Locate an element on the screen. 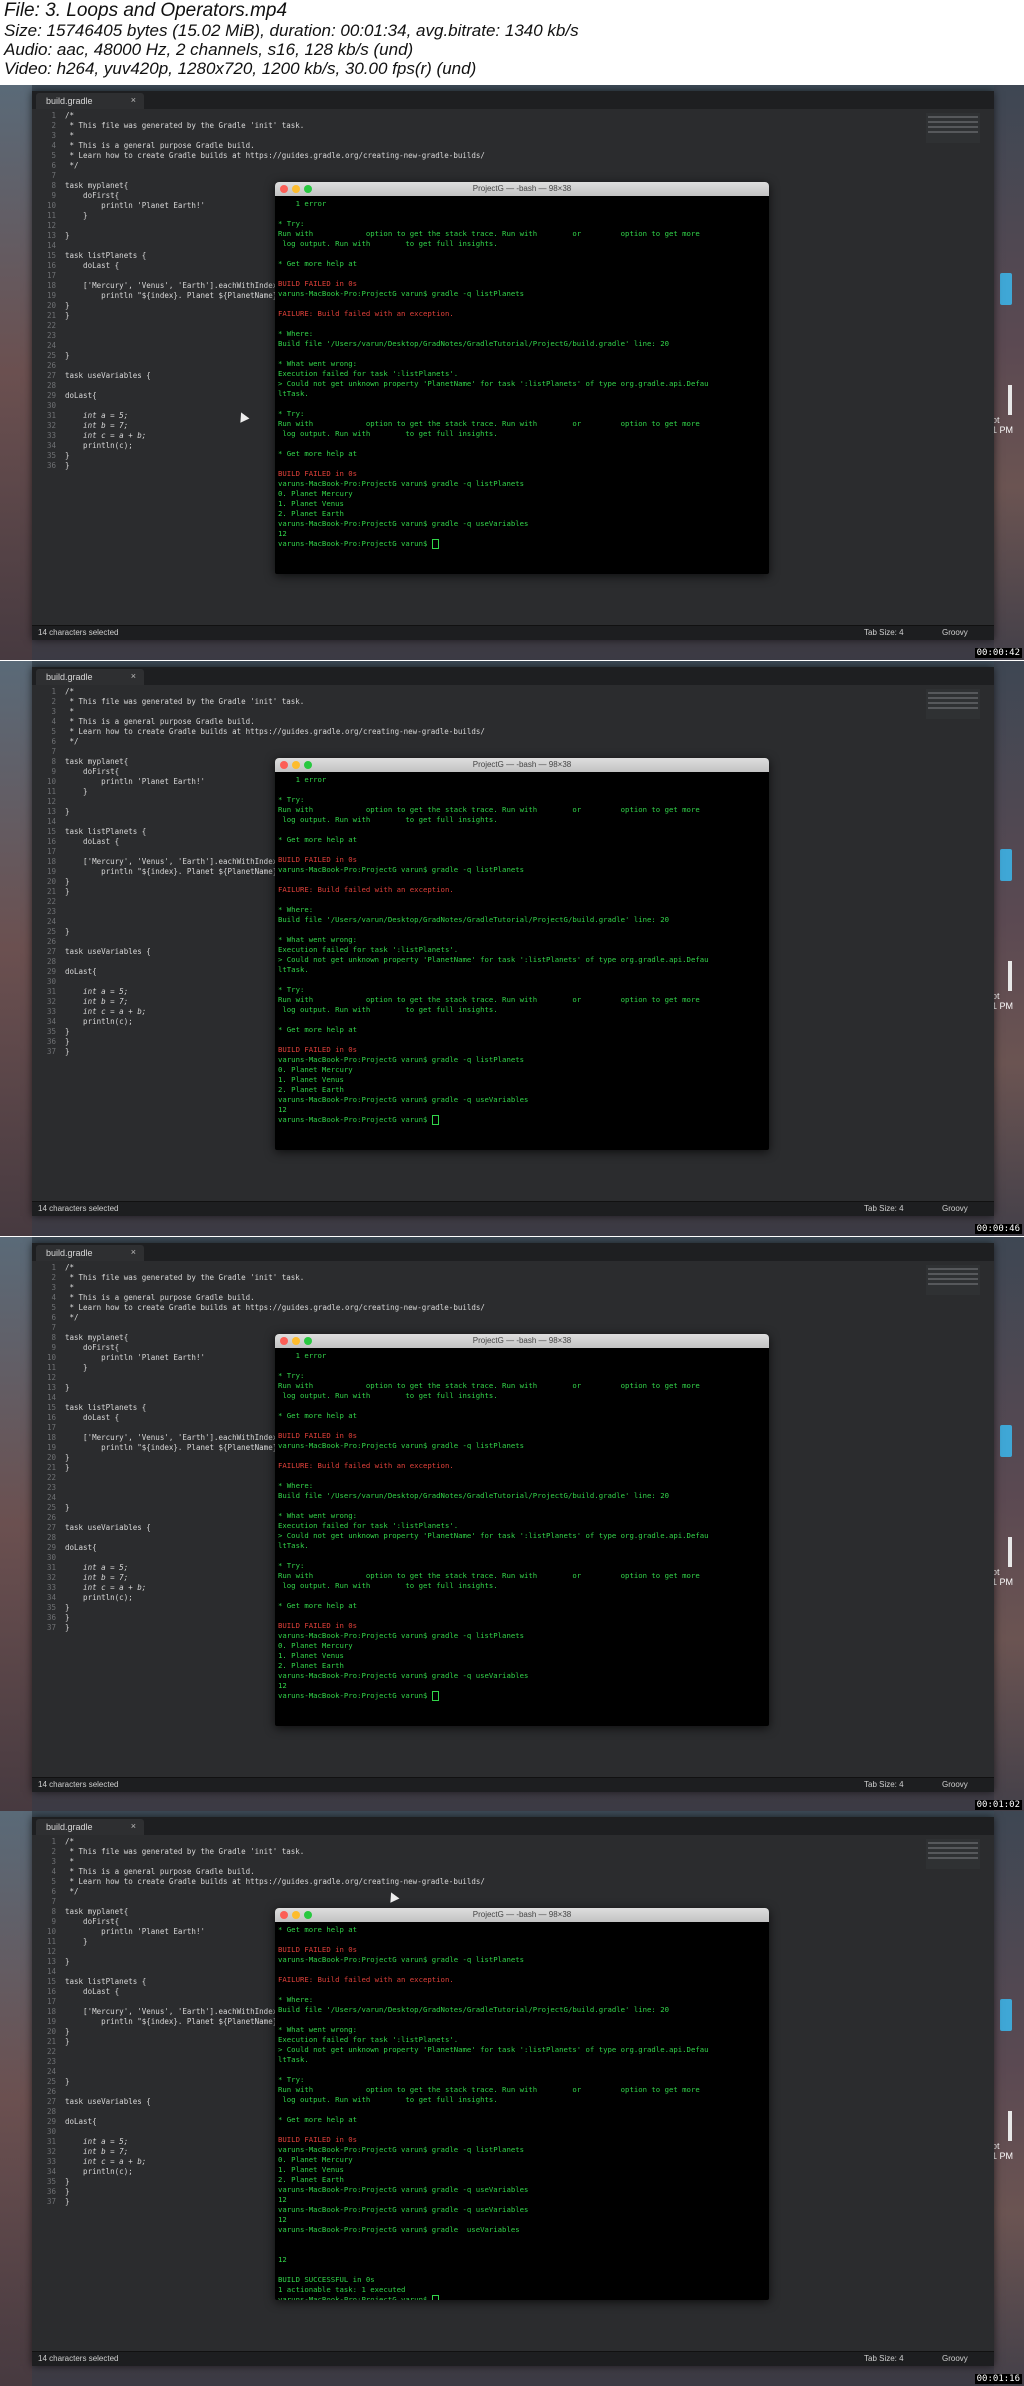  line-number: 17 is located at coordinates (51, 275).